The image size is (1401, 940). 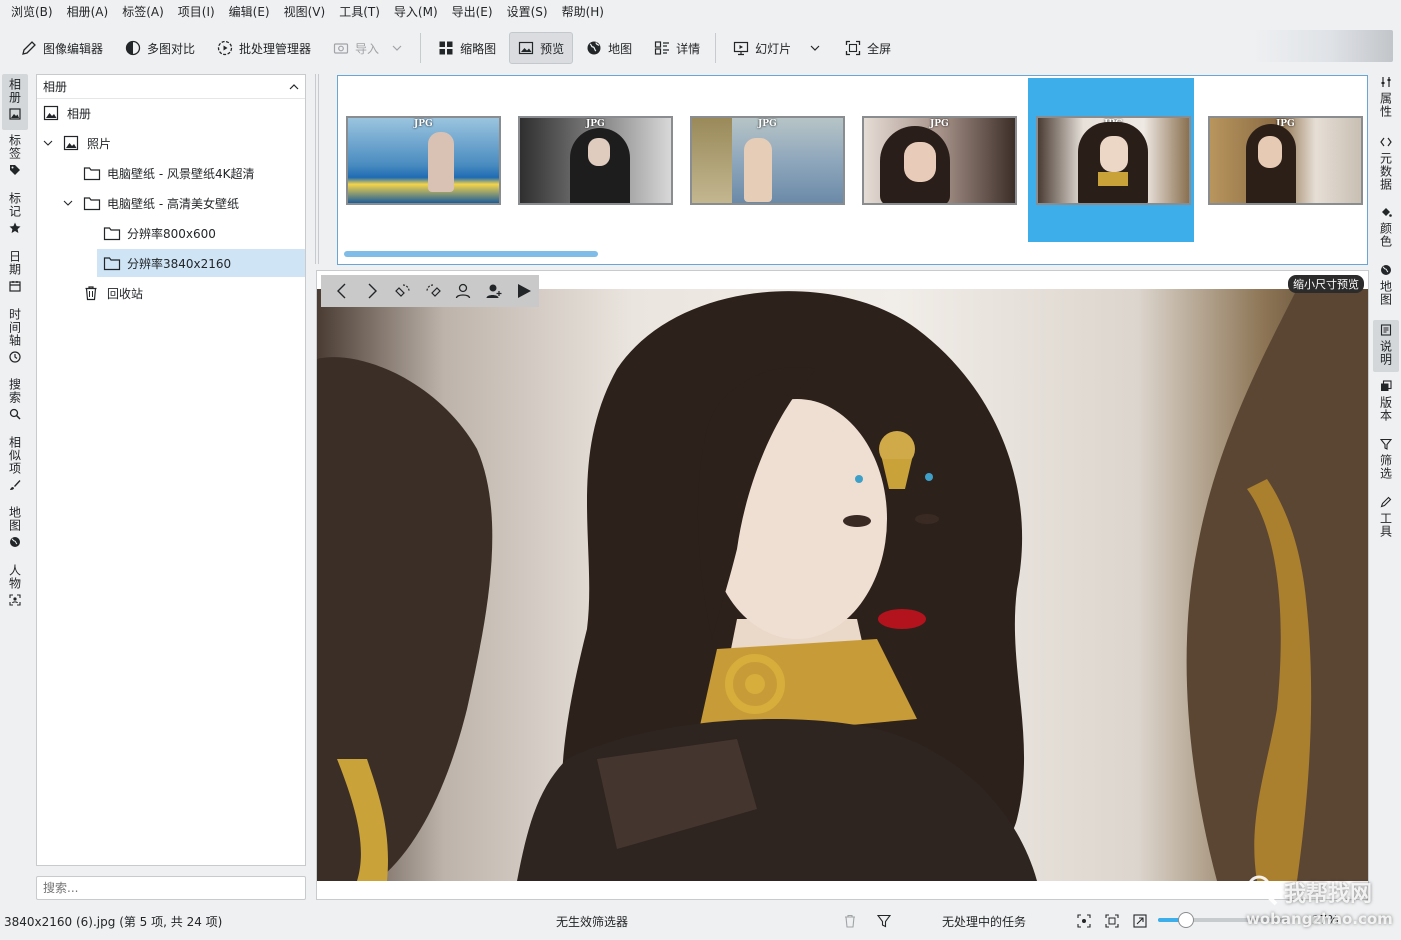 I want to click on watermark-title: 我帮找网, so click(x=1328, y=894).